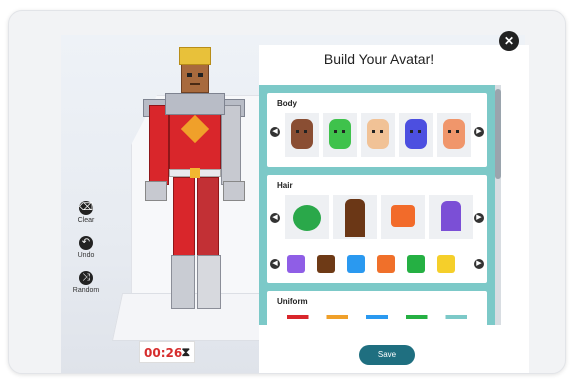 This screenshot has width=574, height=381. I want to click on haircolor-next-button: ▶, so click(479, 264).